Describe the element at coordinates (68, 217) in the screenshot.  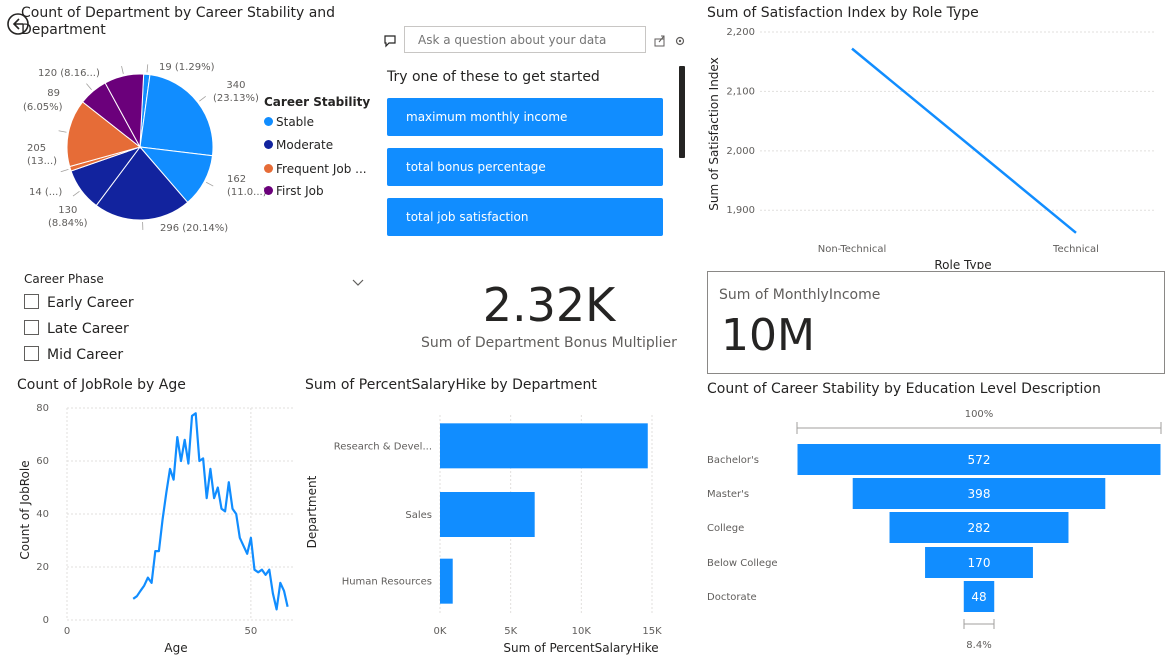
I see `pie-label-130: 130 (8.84%)` at that location.